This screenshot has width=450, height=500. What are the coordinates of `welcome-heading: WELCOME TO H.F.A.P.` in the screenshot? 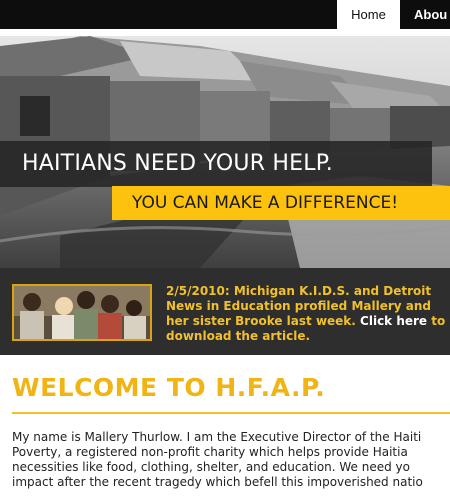 It's located at (169, 387).